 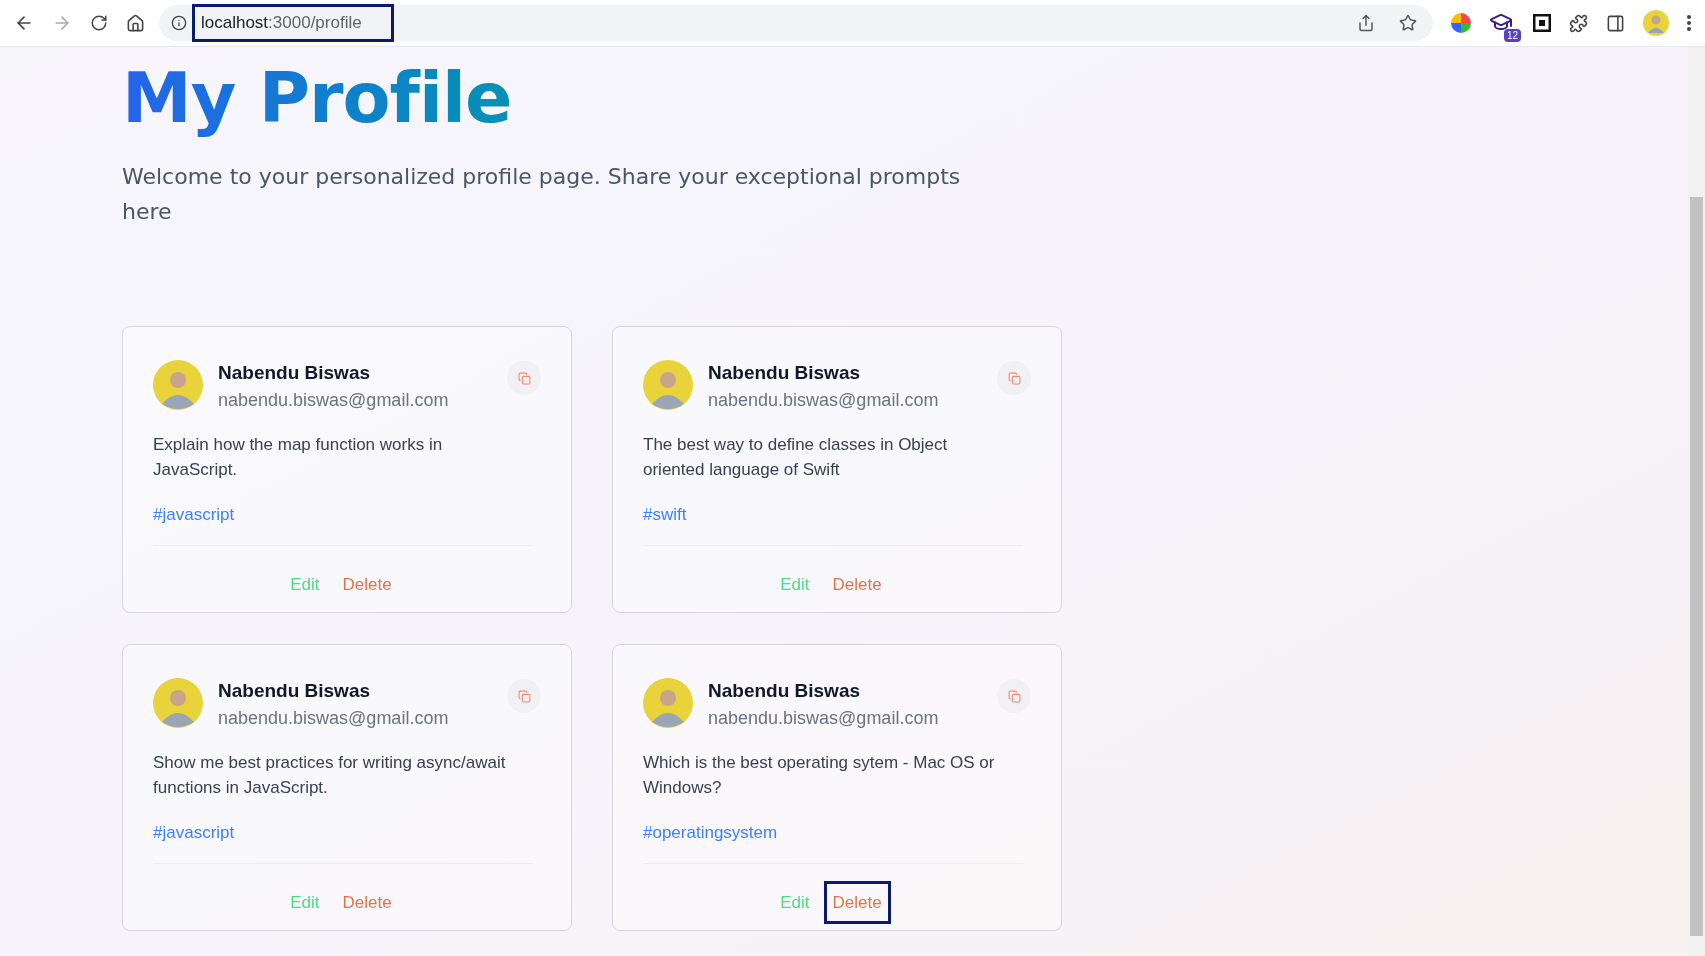 I want to click on prompt-text: Explain how the map function works in JavaScript., so click(x=298, y=457).